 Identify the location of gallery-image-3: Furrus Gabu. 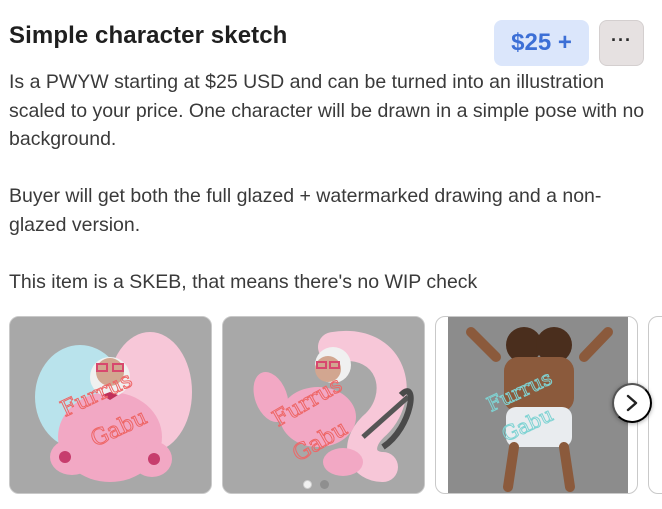
(536, 405).